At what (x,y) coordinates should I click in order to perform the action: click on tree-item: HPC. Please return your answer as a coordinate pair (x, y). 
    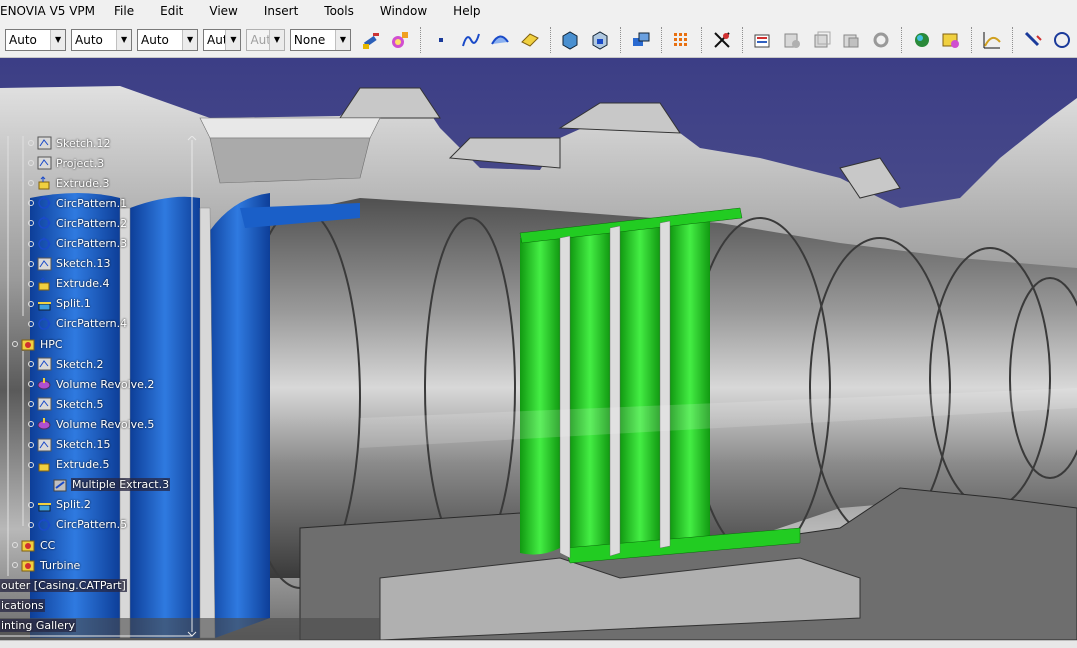
    Looking at the image, I should click on (38, 344).